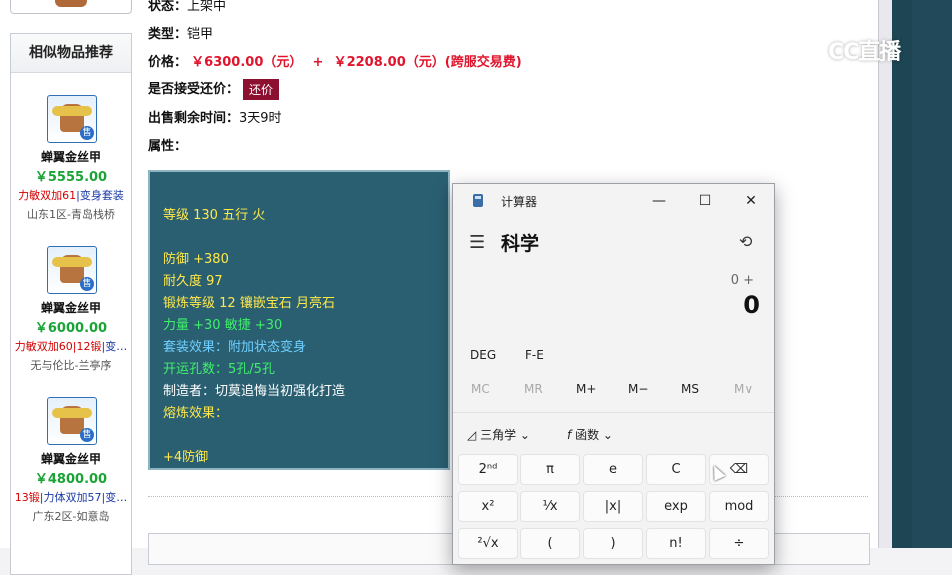 This screenshot has width=952, height=575. What do you see at coordinates (318, 62) in the screenshot?
I see `price-plus: +` at bounding box center [318, 62].